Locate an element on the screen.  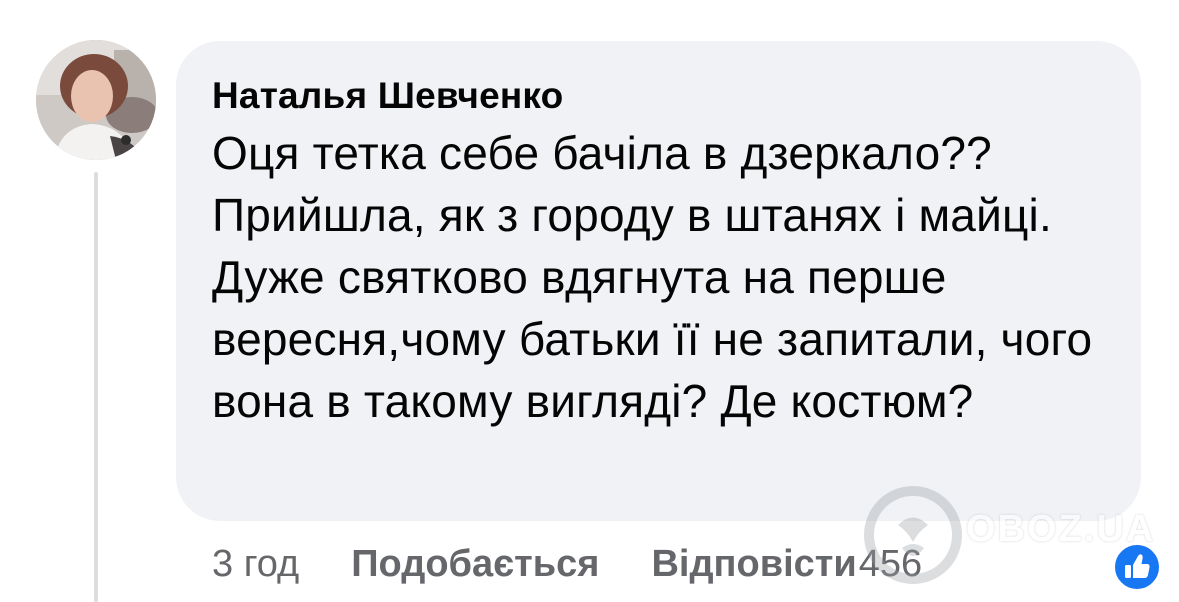
reaction-count: 456 is located at coordinates (890, 564).